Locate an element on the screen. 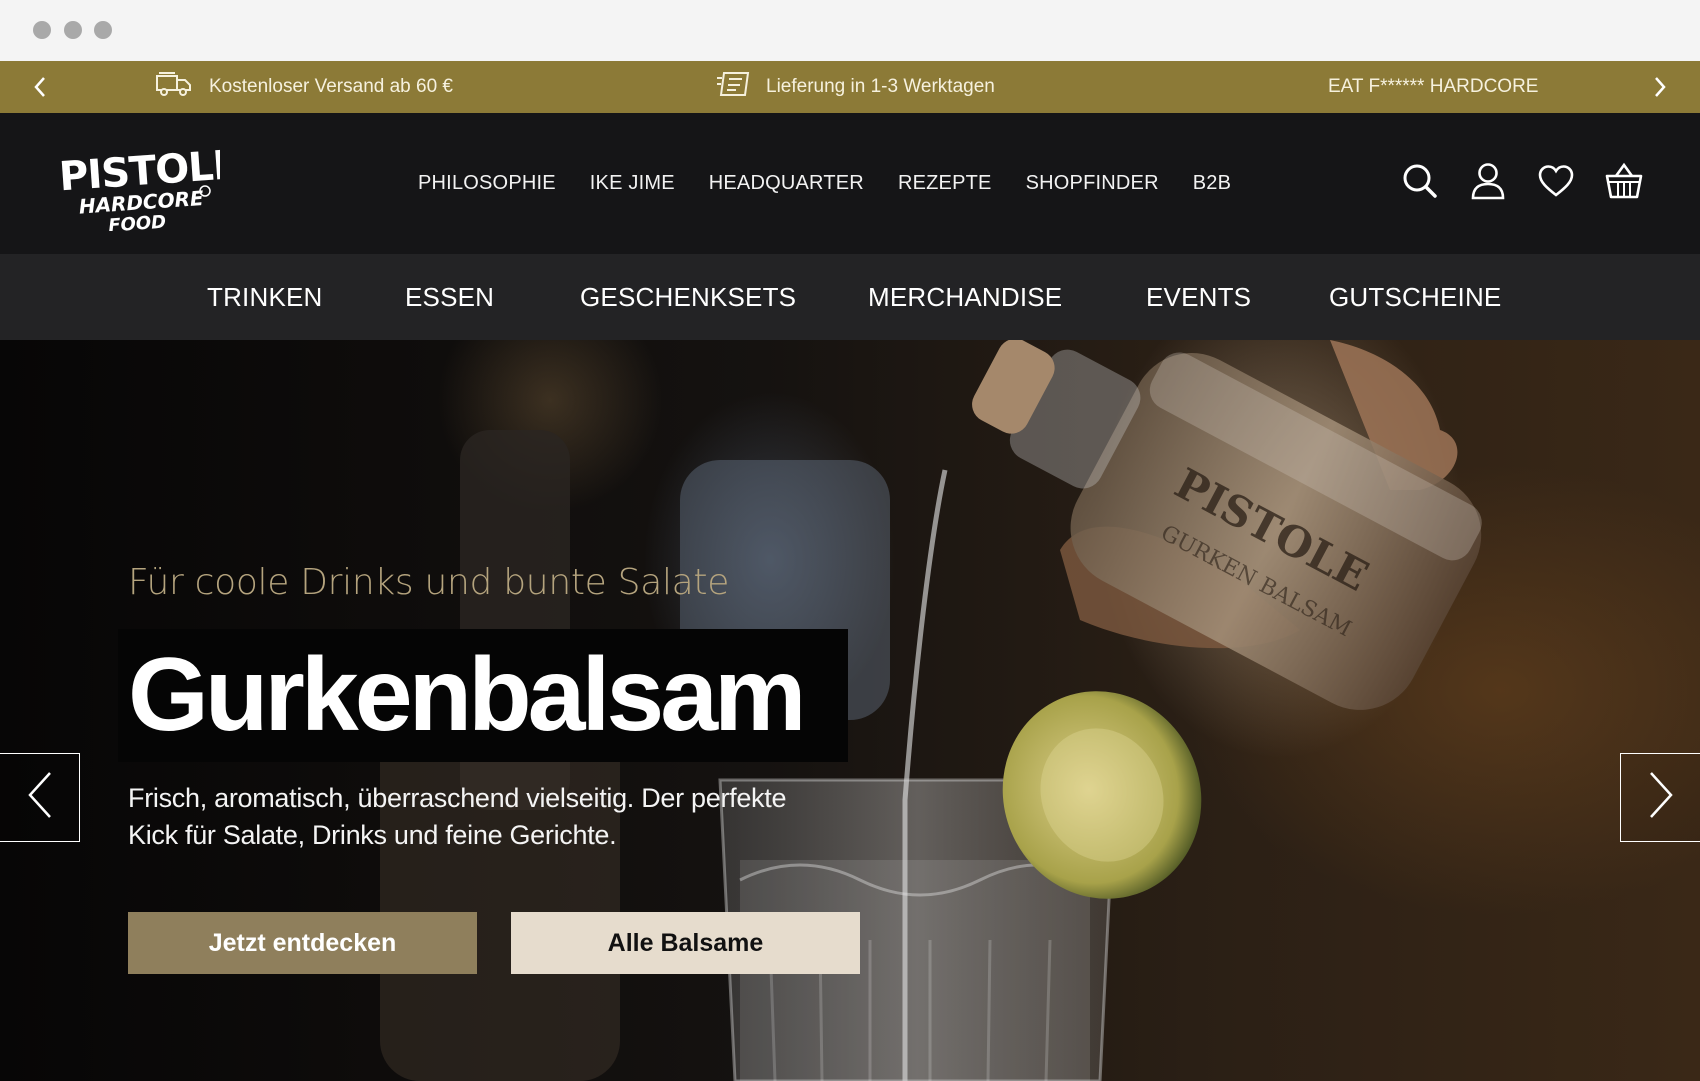 The image size is (1700, 1081). category-gutscheine: GUTSCHEINE is located at coordinates (1415, 297).